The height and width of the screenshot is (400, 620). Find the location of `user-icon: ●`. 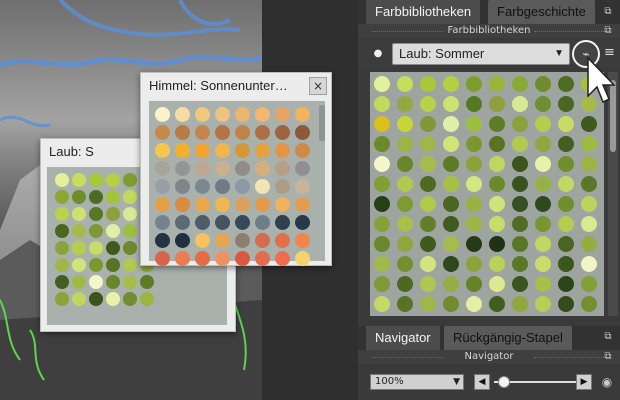

user-icon: ● is located at coordinates (378, 54).